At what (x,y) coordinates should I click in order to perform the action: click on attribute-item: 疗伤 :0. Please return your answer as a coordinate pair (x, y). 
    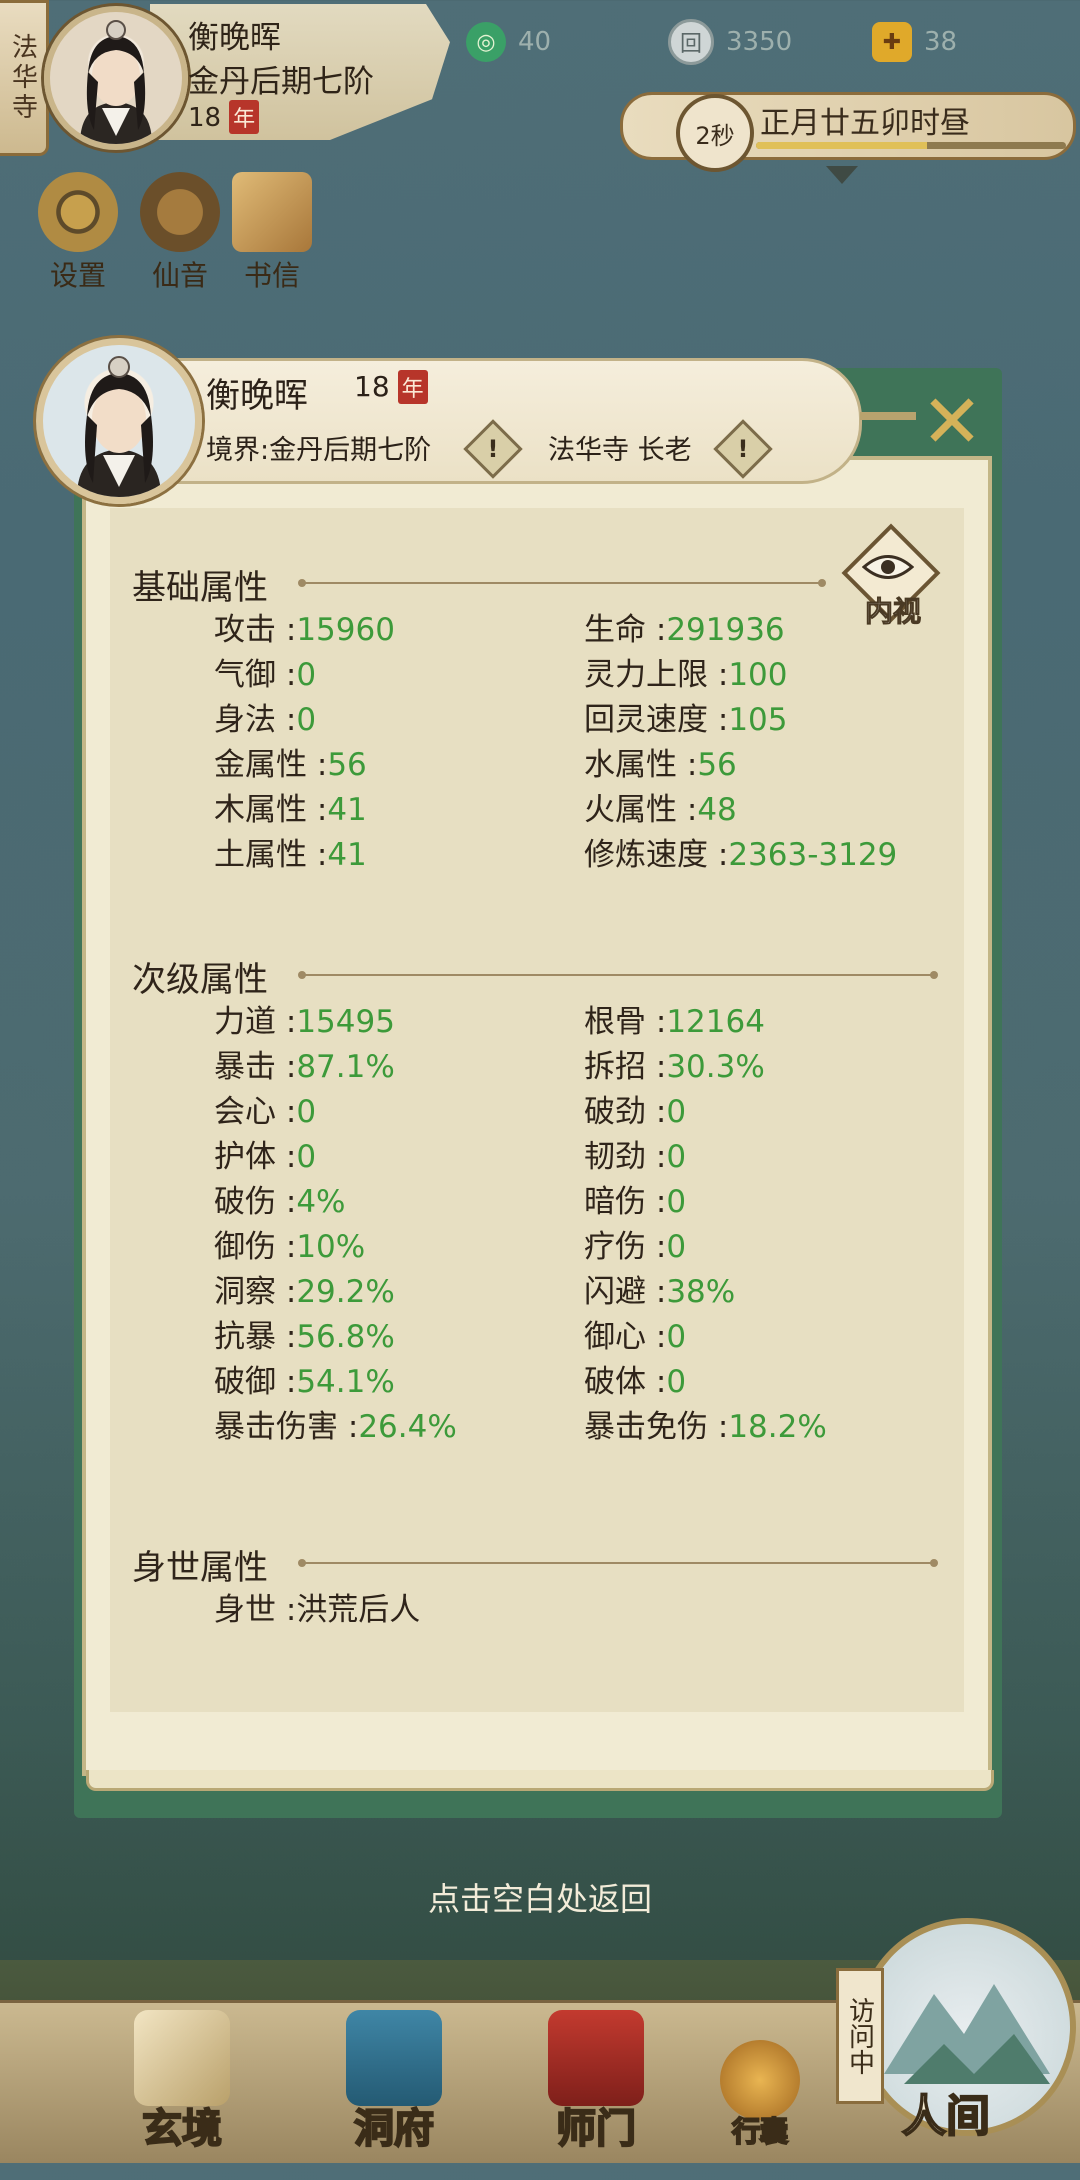
    Looking at the image, I should click on (635, 1243).